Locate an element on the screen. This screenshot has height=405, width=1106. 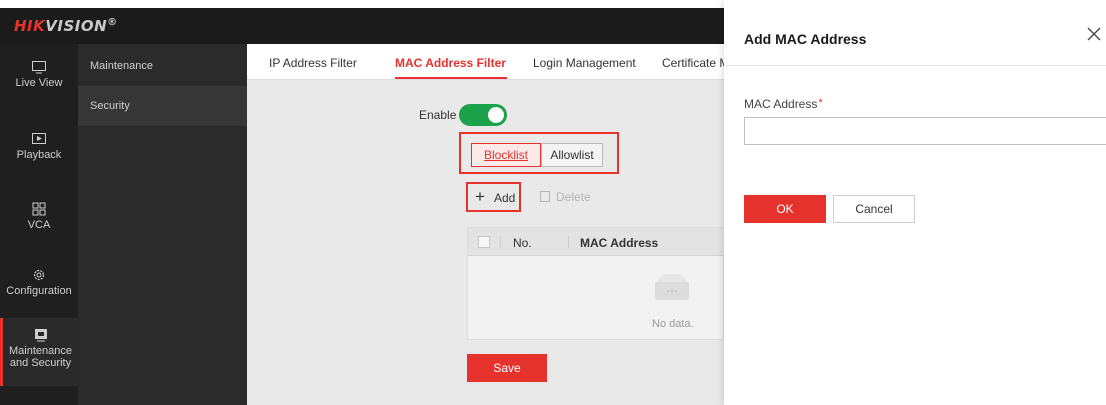
add-button: + Add is located at coordinates (493, 197).